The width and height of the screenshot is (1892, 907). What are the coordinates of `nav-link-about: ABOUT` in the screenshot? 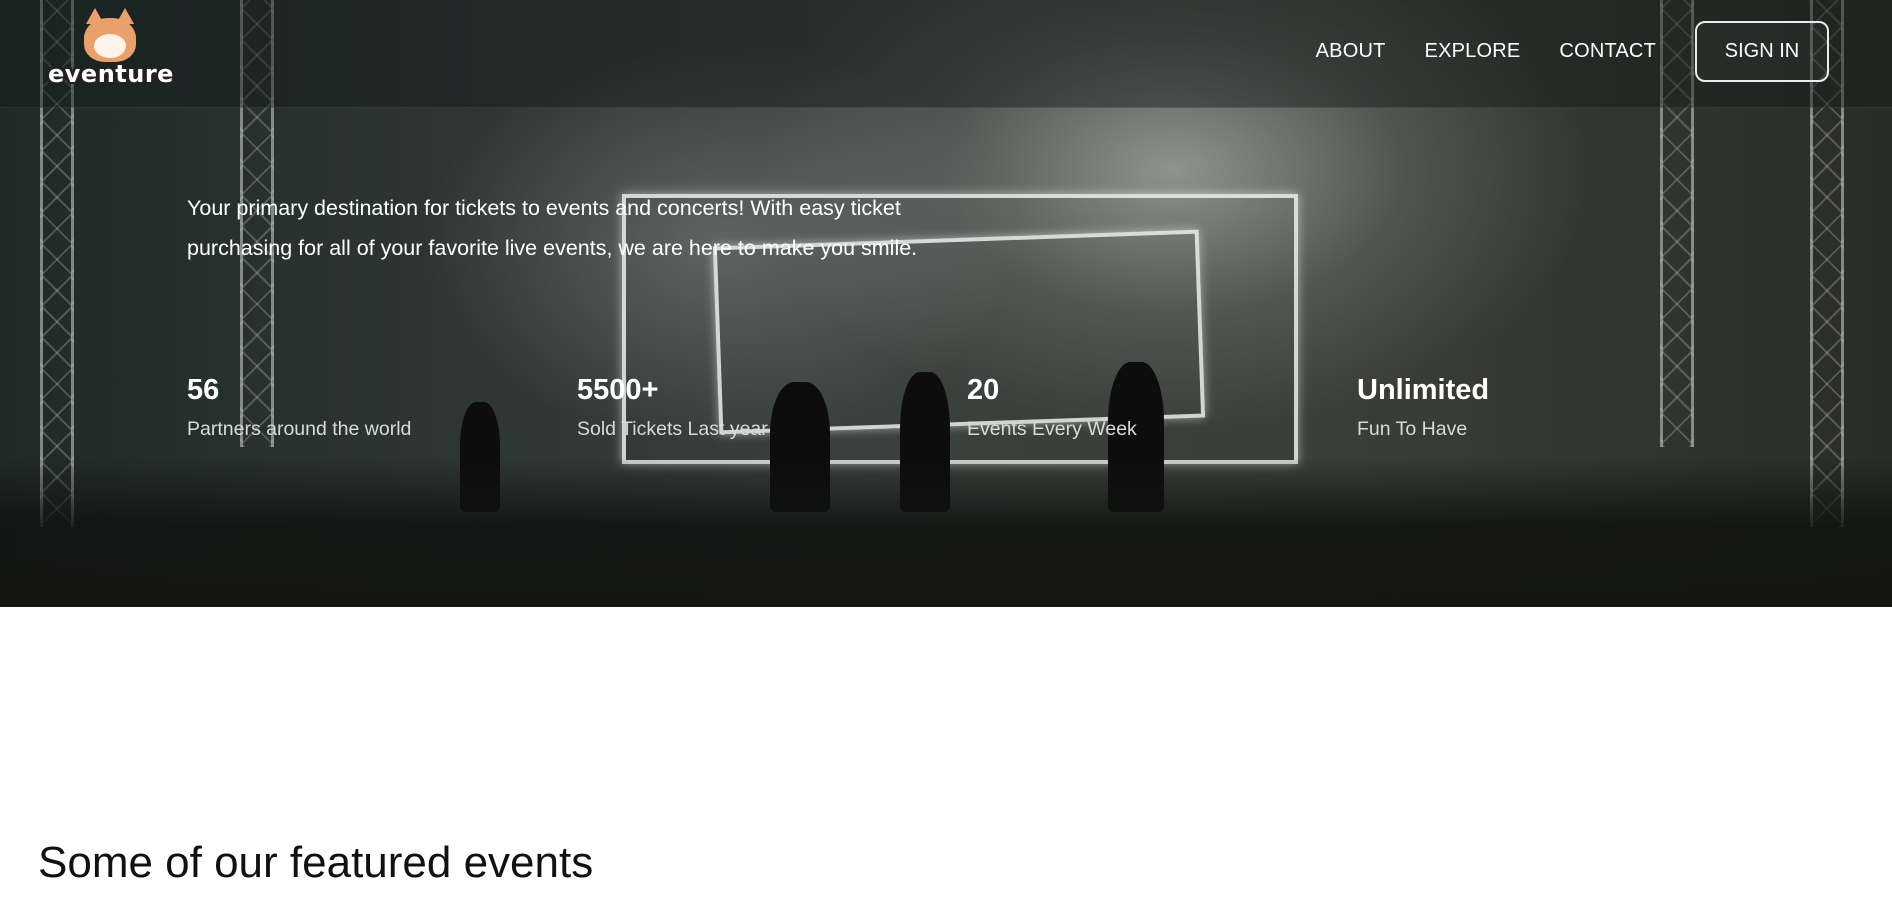 It's located at (1351, 51).